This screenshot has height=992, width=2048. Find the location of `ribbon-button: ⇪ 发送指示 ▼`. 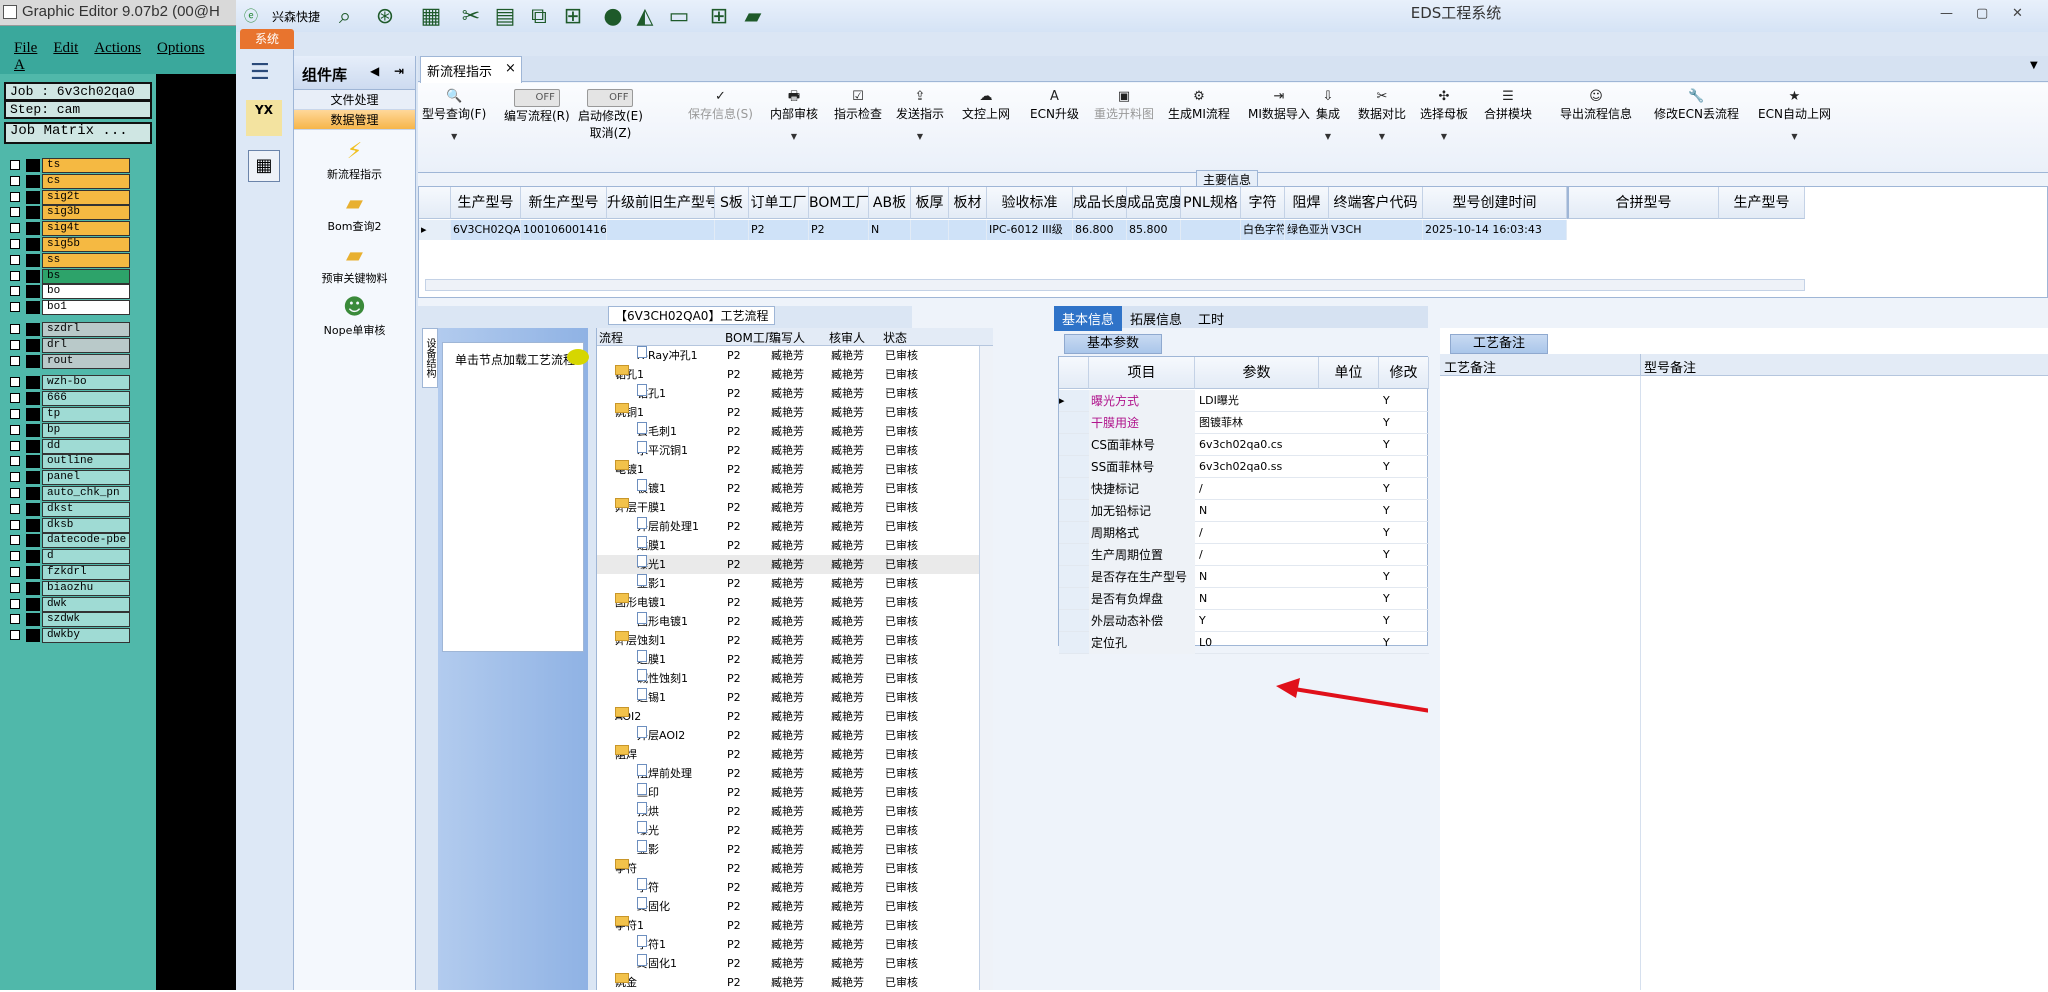

ribbon-button: ⇪ 发送指示 ▼ is located at coordinates (920, 115).